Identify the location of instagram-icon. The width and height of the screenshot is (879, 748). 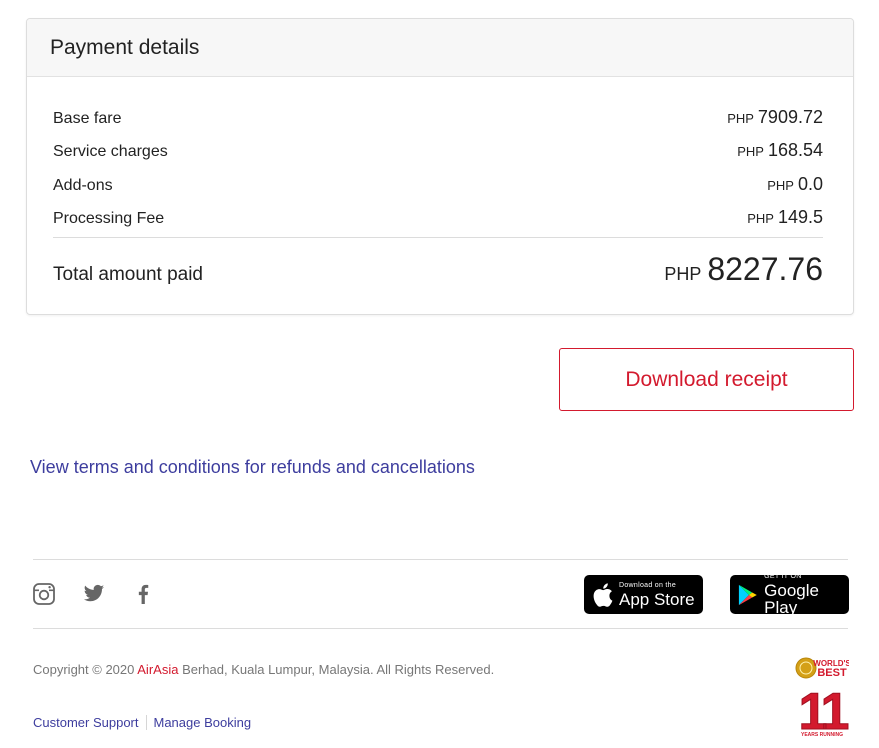
(44, 594).